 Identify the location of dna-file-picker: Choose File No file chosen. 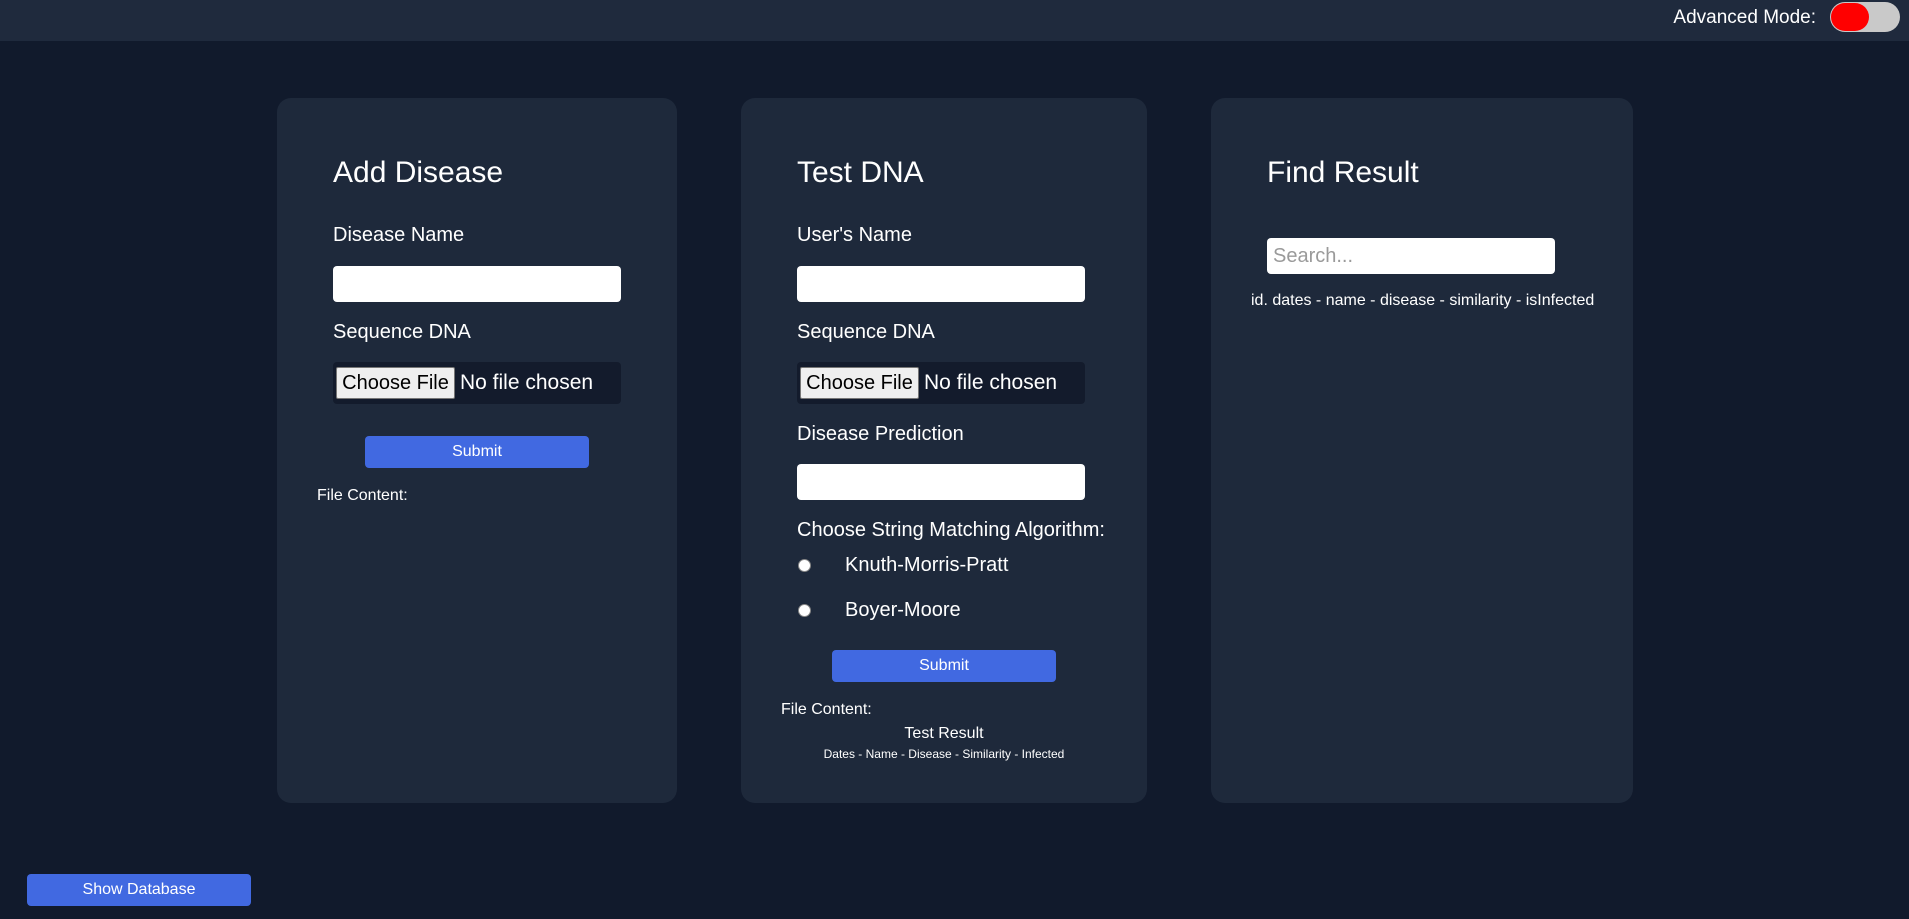
(941, 383).